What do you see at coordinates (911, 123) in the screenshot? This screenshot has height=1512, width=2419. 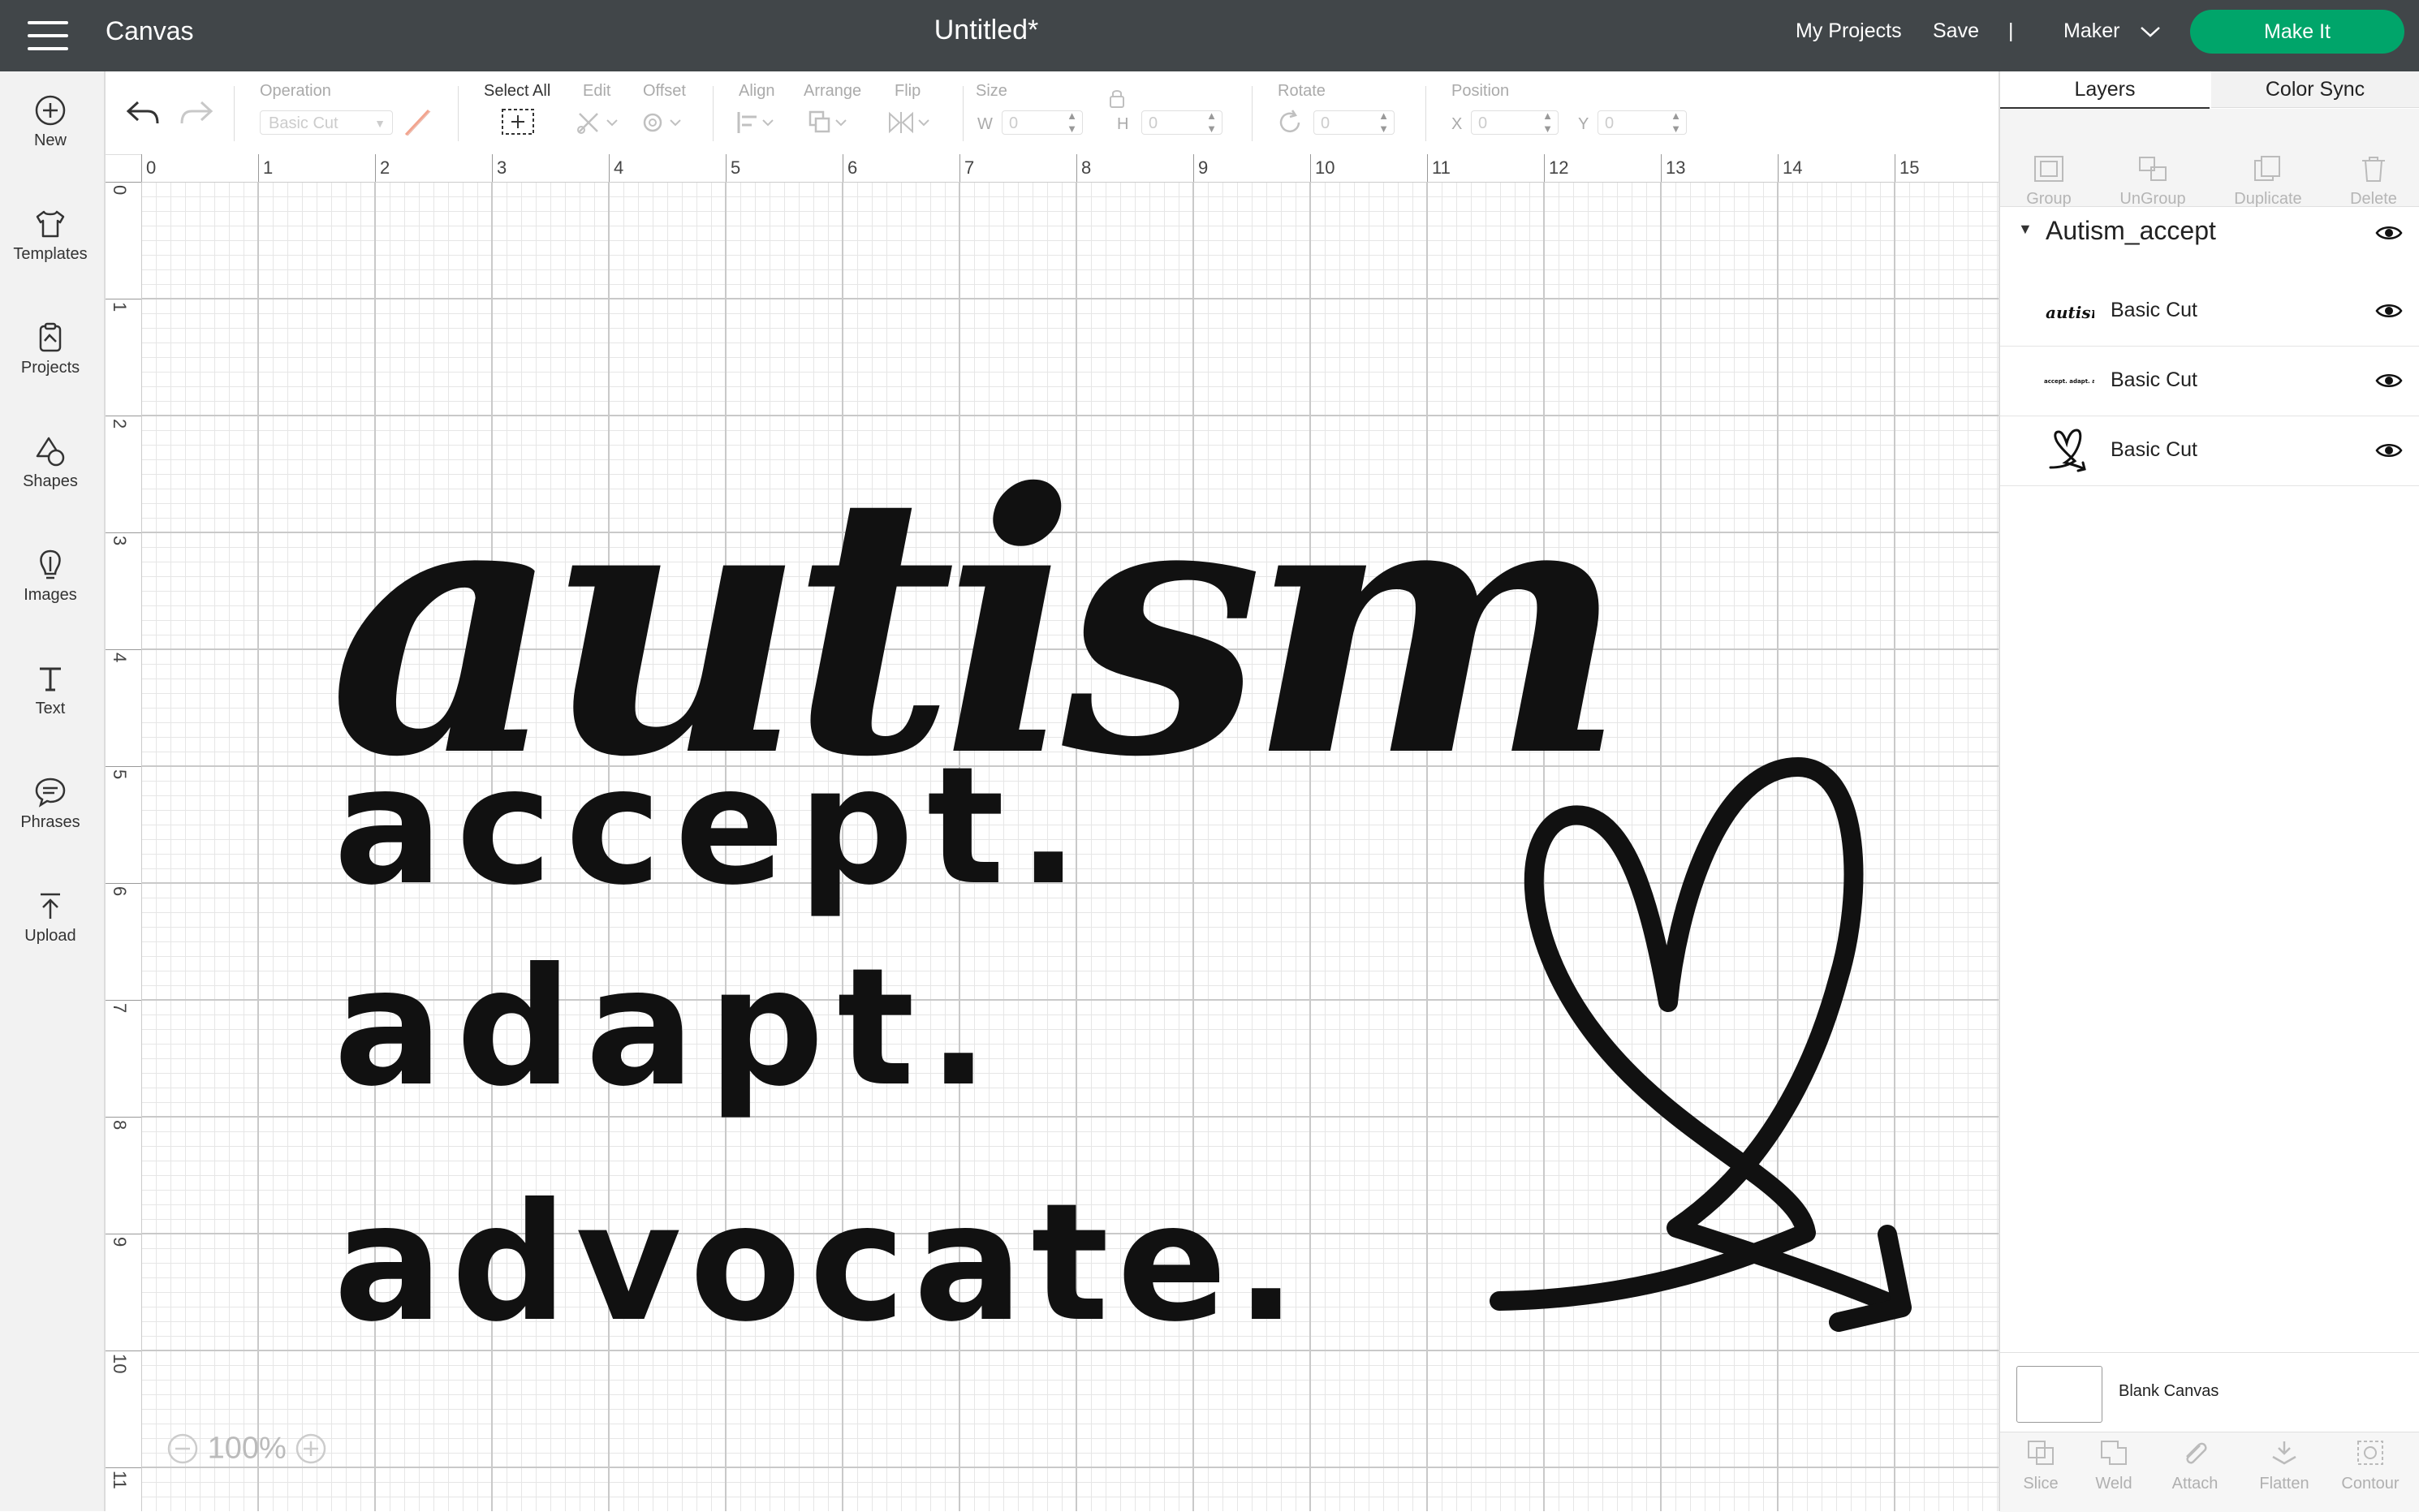 I see `flip-icon` at bounding box center [911, 123].